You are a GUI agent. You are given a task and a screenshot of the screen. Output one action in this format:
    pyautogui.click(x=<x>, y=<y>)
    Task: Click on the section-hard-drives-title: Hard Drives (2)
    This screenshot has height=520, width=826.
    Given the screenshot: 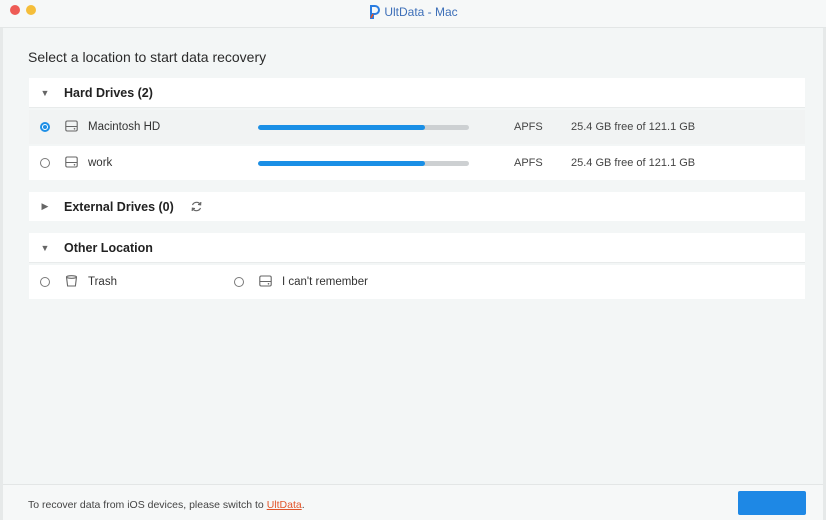 What is the action you would take?
    pyautogui.click(x=108, y=92)
    